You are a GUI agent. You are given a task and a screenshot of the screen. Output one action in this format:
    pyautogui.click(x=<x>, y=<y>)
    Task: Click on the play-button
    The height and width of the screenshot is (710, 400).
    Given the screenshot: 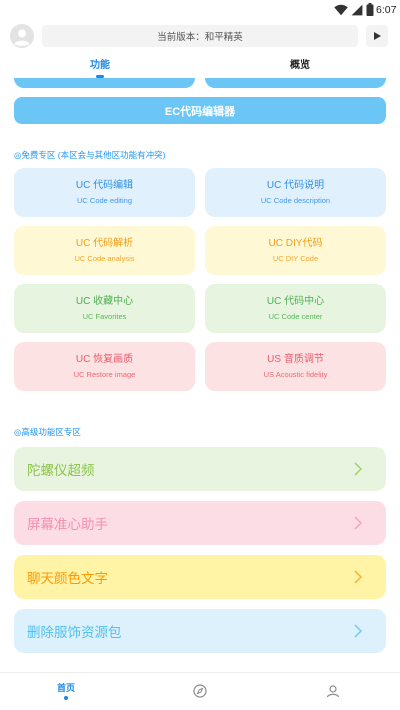 What is the action you would take?
    pyautogui.click(x=377, y=36)
    